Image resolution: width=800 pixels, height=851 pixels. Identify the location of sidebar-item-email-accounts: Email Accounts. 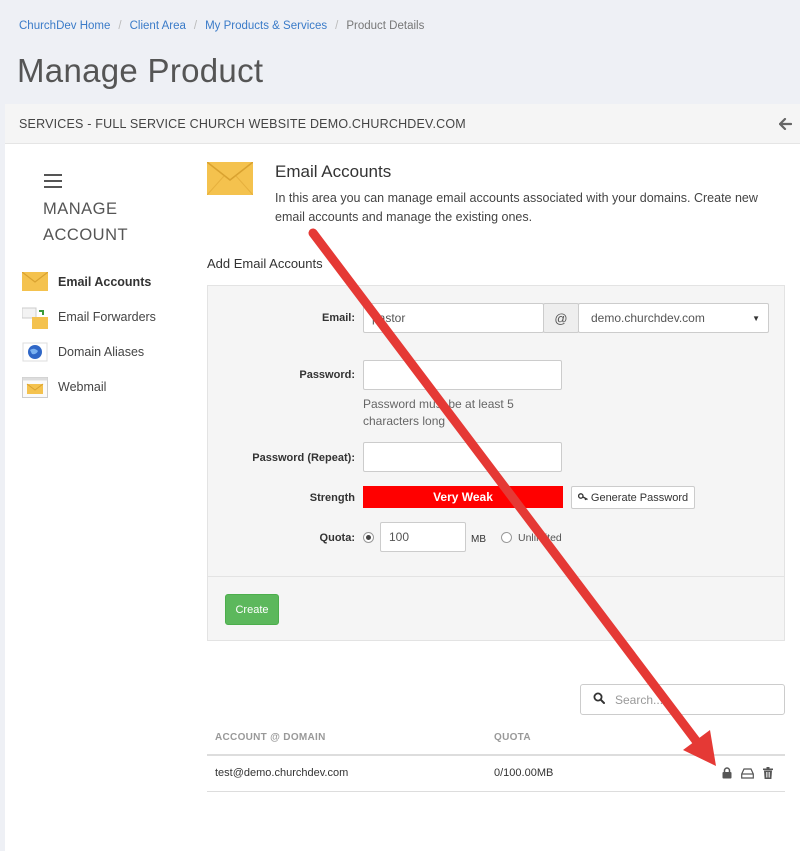
(111, 281).